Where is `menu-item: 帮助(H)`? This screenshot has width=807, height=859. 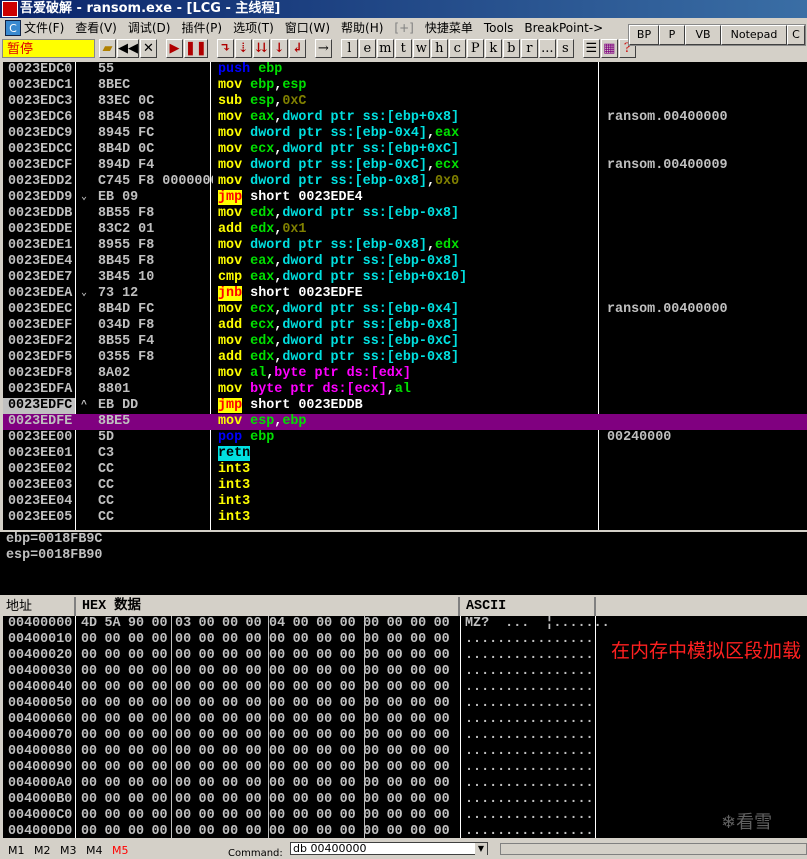 menu-item: 帮助(H) is located at coordinates (362, 27).